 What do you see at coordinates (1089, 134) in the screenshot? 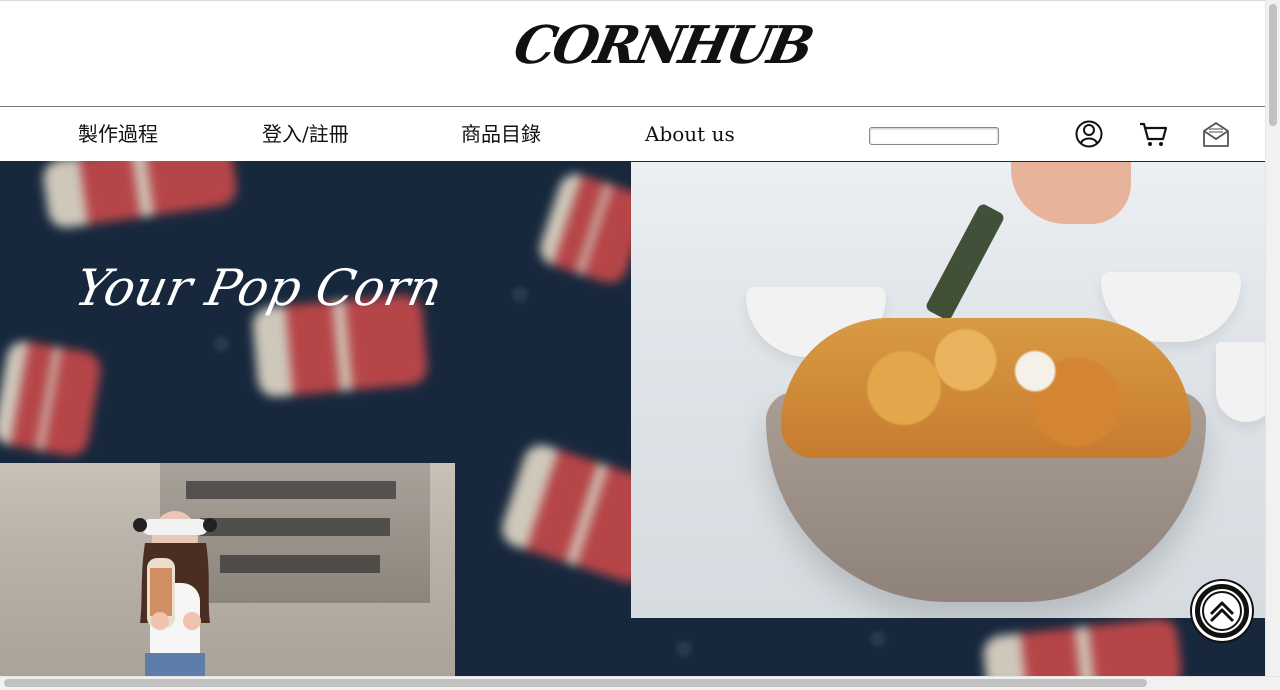
I see `user-icon` at bounding box center [1089, 134].